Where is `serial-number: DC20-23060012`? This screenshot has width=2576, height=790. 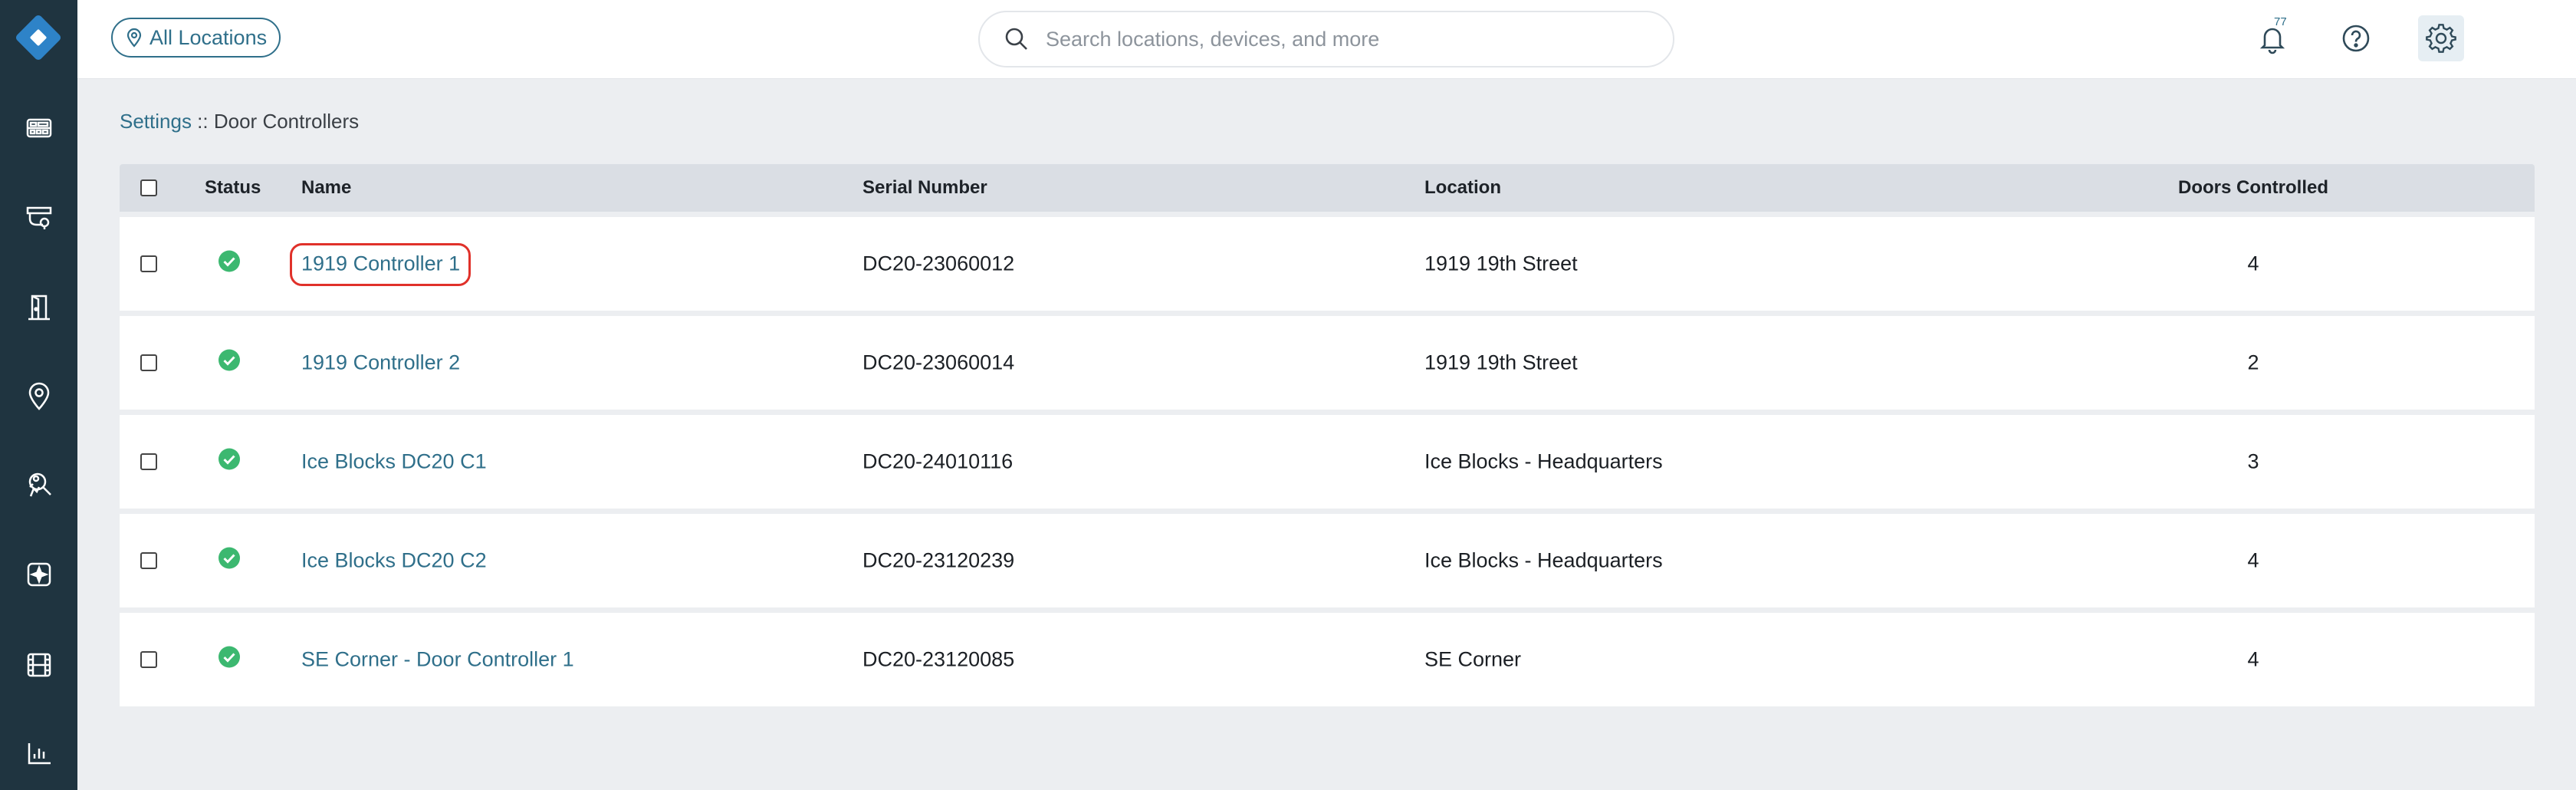 serial-number: DC20-23060012 is located at coordinates (939, 263).